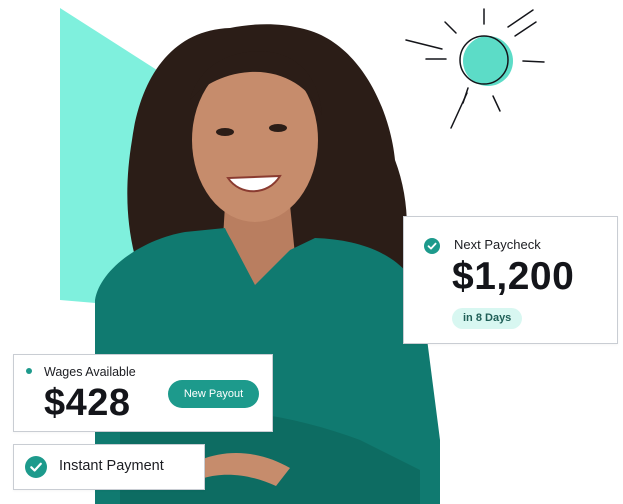  Describe the element at coordinates (87, 403) in the screenshot. I see `wages-available-amount: $428` at that location.